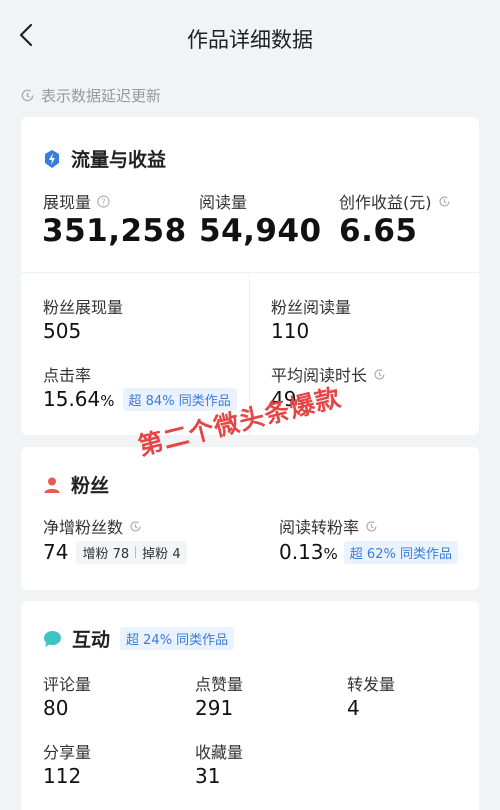  Describe the element at coordinates (319, 527) in the screenshot. I see `conversion-label-text: 阅读转粉率` at that location.